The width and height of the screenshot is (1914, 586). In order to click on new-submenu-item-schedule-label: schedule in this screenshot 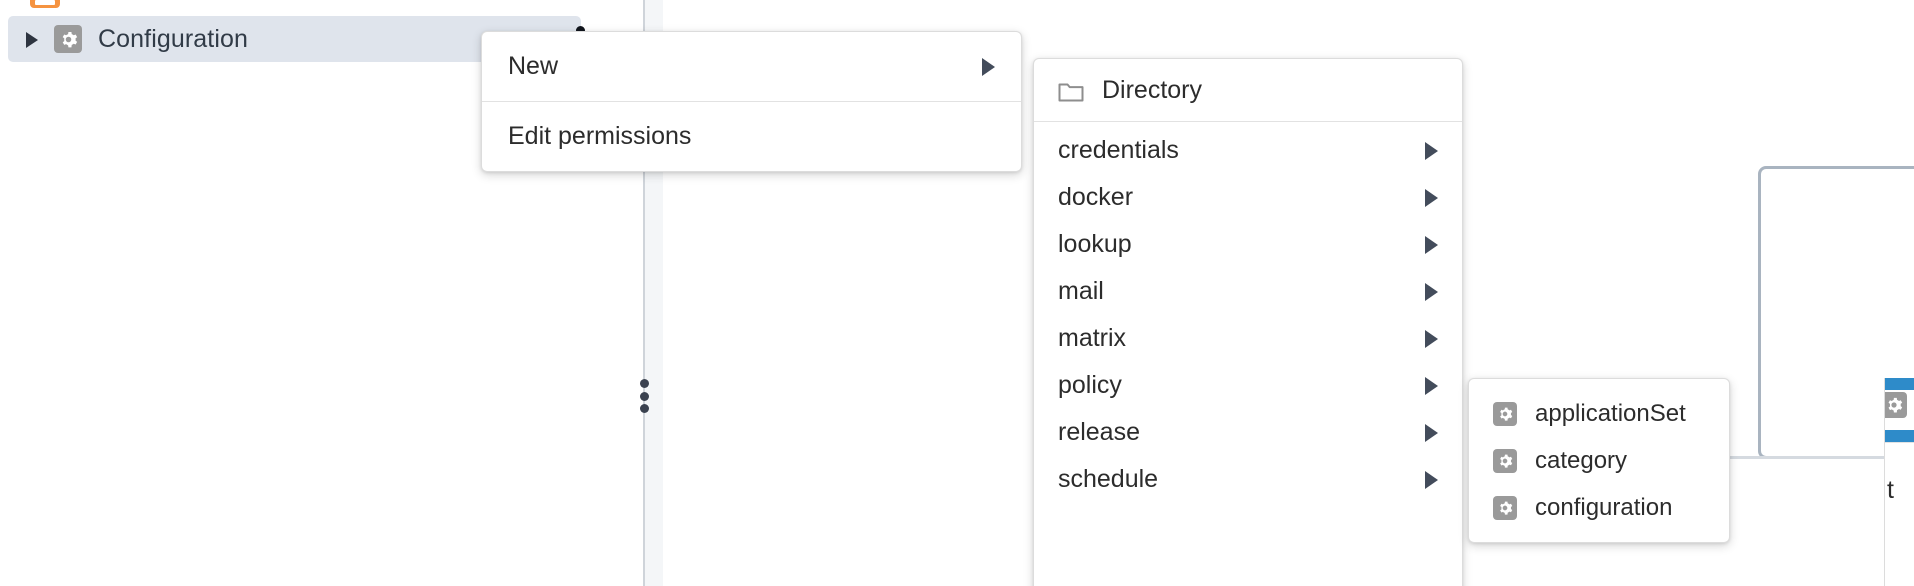, I will do `click(1108, 479)`.